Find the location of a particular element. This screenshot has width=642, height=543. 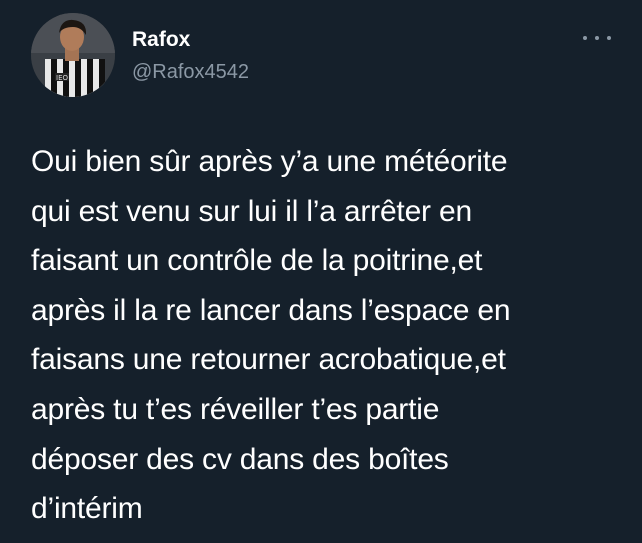

tweet-text-line: Oui bien sûr après y’a une météorite is located at coordinates (269, 161).